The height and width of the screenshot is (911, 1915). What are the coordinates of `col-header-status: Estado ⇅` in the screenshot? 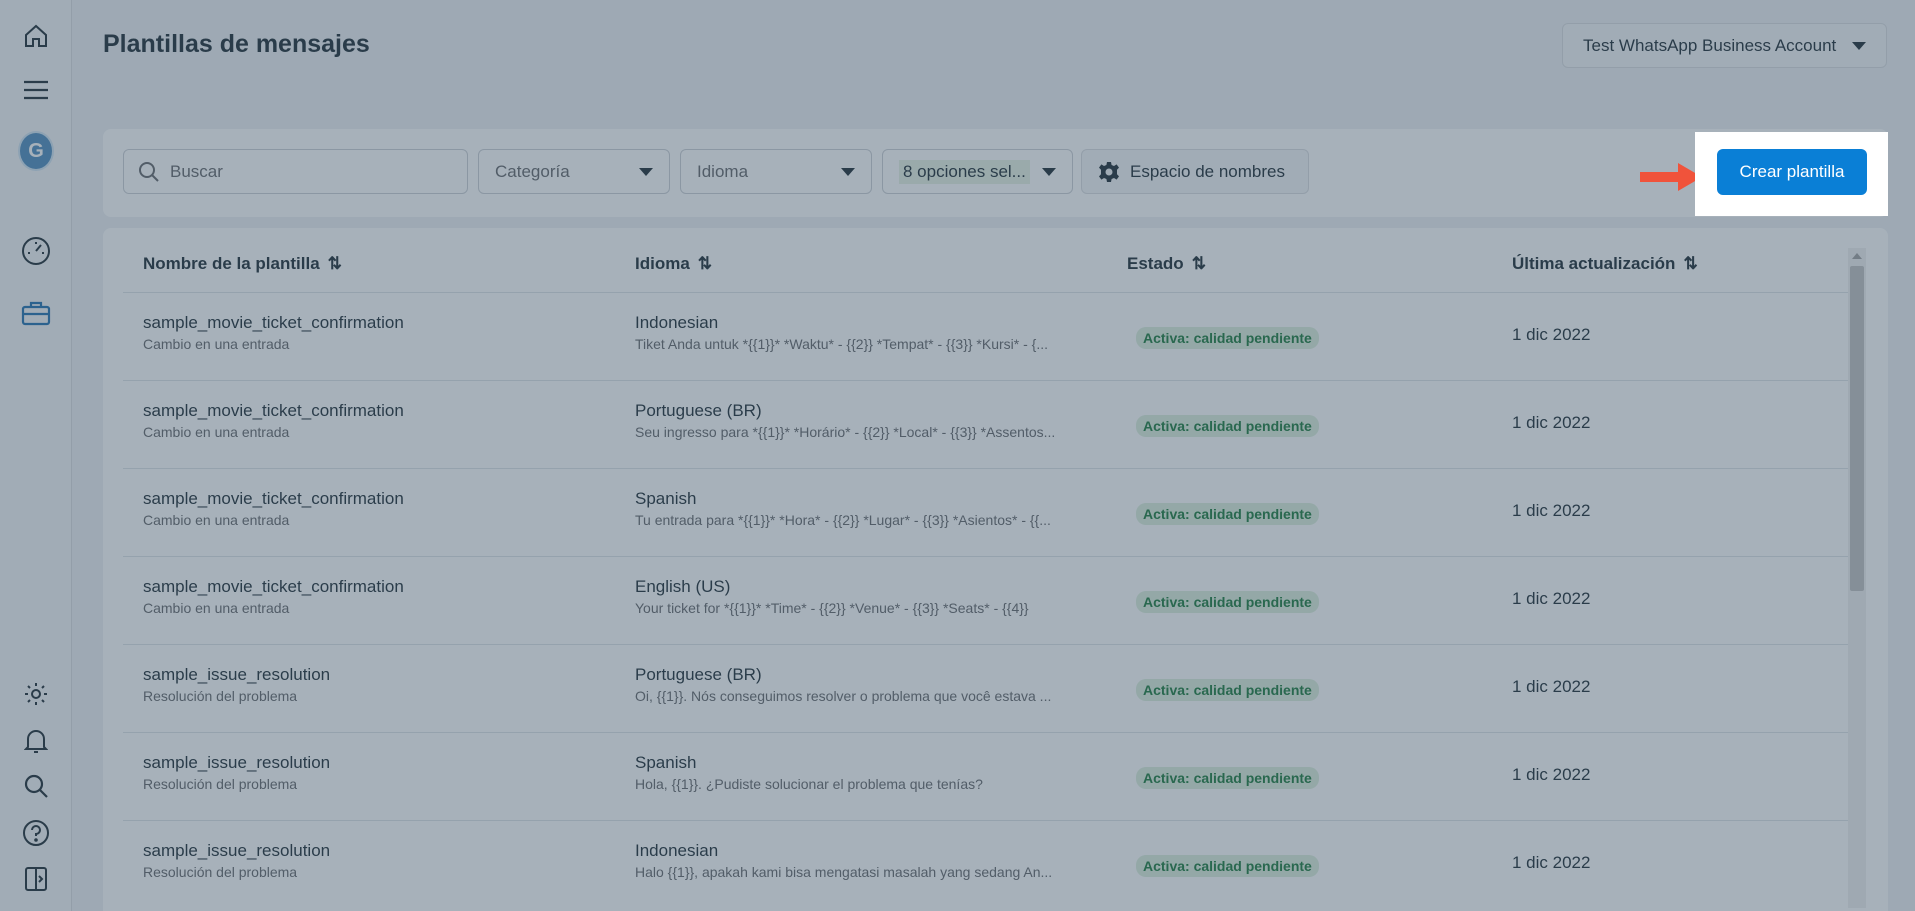 It's located at (1166, 264).